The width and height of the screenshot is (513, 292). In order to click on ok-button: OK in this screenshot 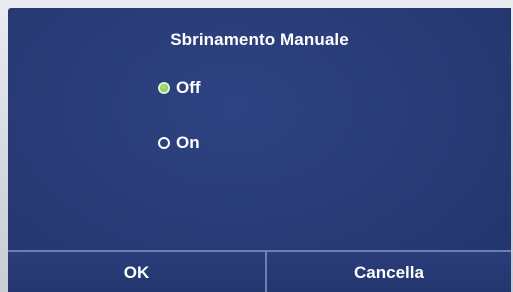, I will do `click(136, 272)`.